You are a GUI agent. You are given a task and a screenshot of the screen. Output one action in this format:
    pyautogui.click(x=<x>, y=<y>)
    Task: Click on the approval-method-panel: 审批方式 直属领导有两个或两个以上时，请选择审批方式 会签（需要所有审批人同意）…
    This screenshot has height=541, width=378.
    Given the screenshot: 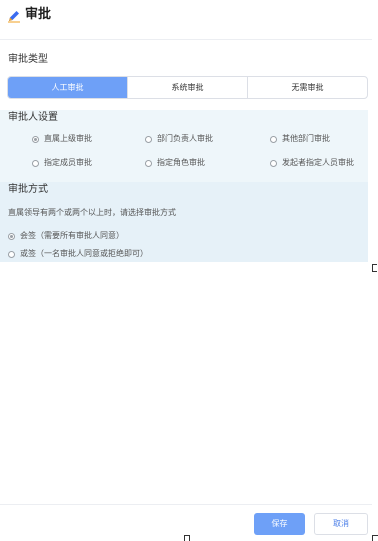 What is the action you would take?
    pyautogui.click(x=184, y=222)
    